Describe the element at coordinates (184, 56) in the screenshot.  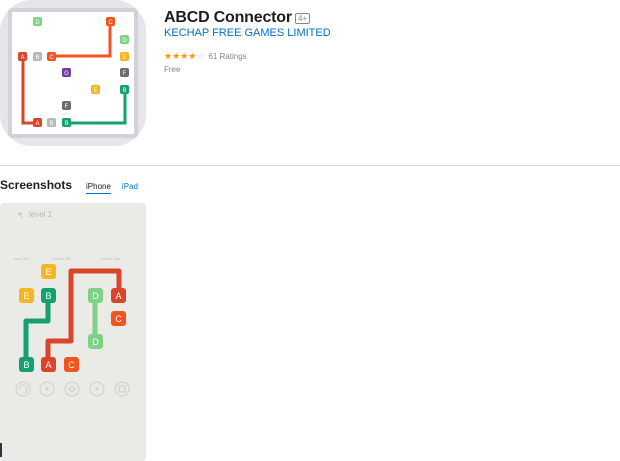
I see `star-rating: ★★★★☆` at that location.